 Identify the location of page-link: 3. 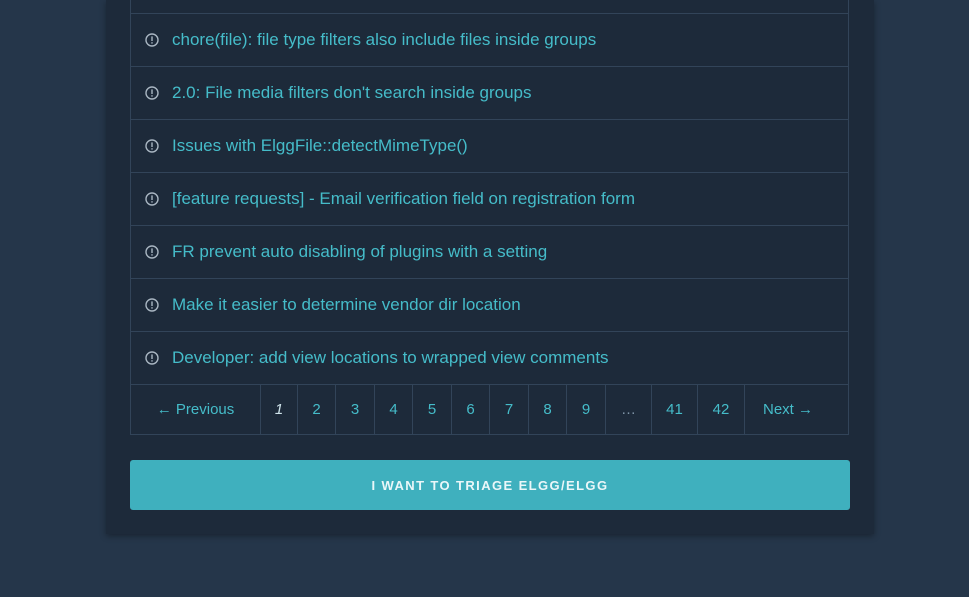
(355, 409).